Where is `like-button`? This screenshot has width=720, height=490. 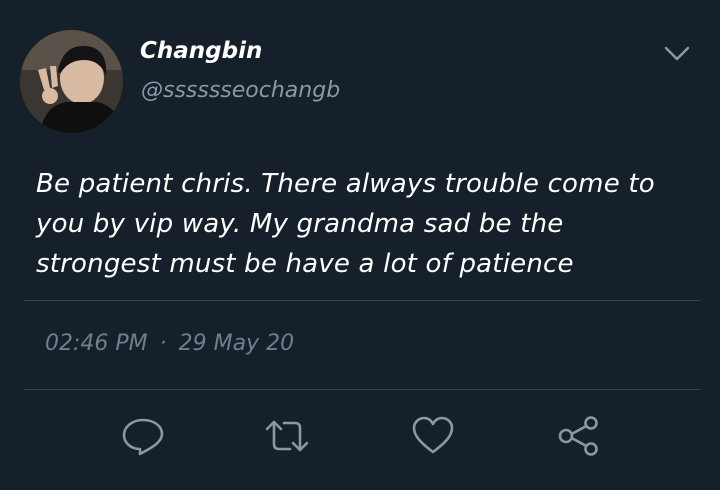
like-button is located at coordinates (433, 436).